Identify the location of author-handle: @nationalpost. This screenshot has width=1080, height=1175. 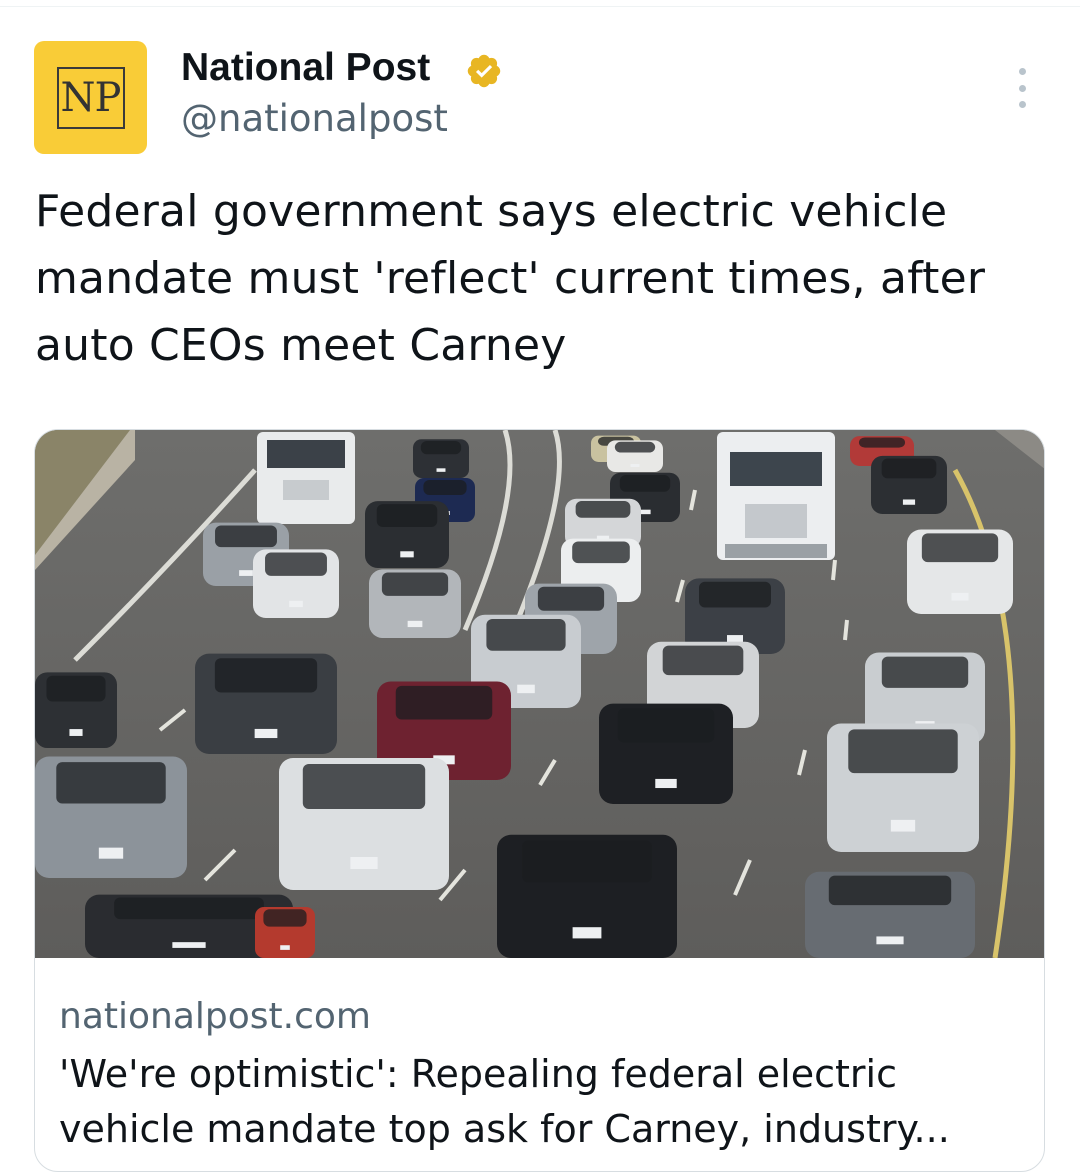
(314, 118).